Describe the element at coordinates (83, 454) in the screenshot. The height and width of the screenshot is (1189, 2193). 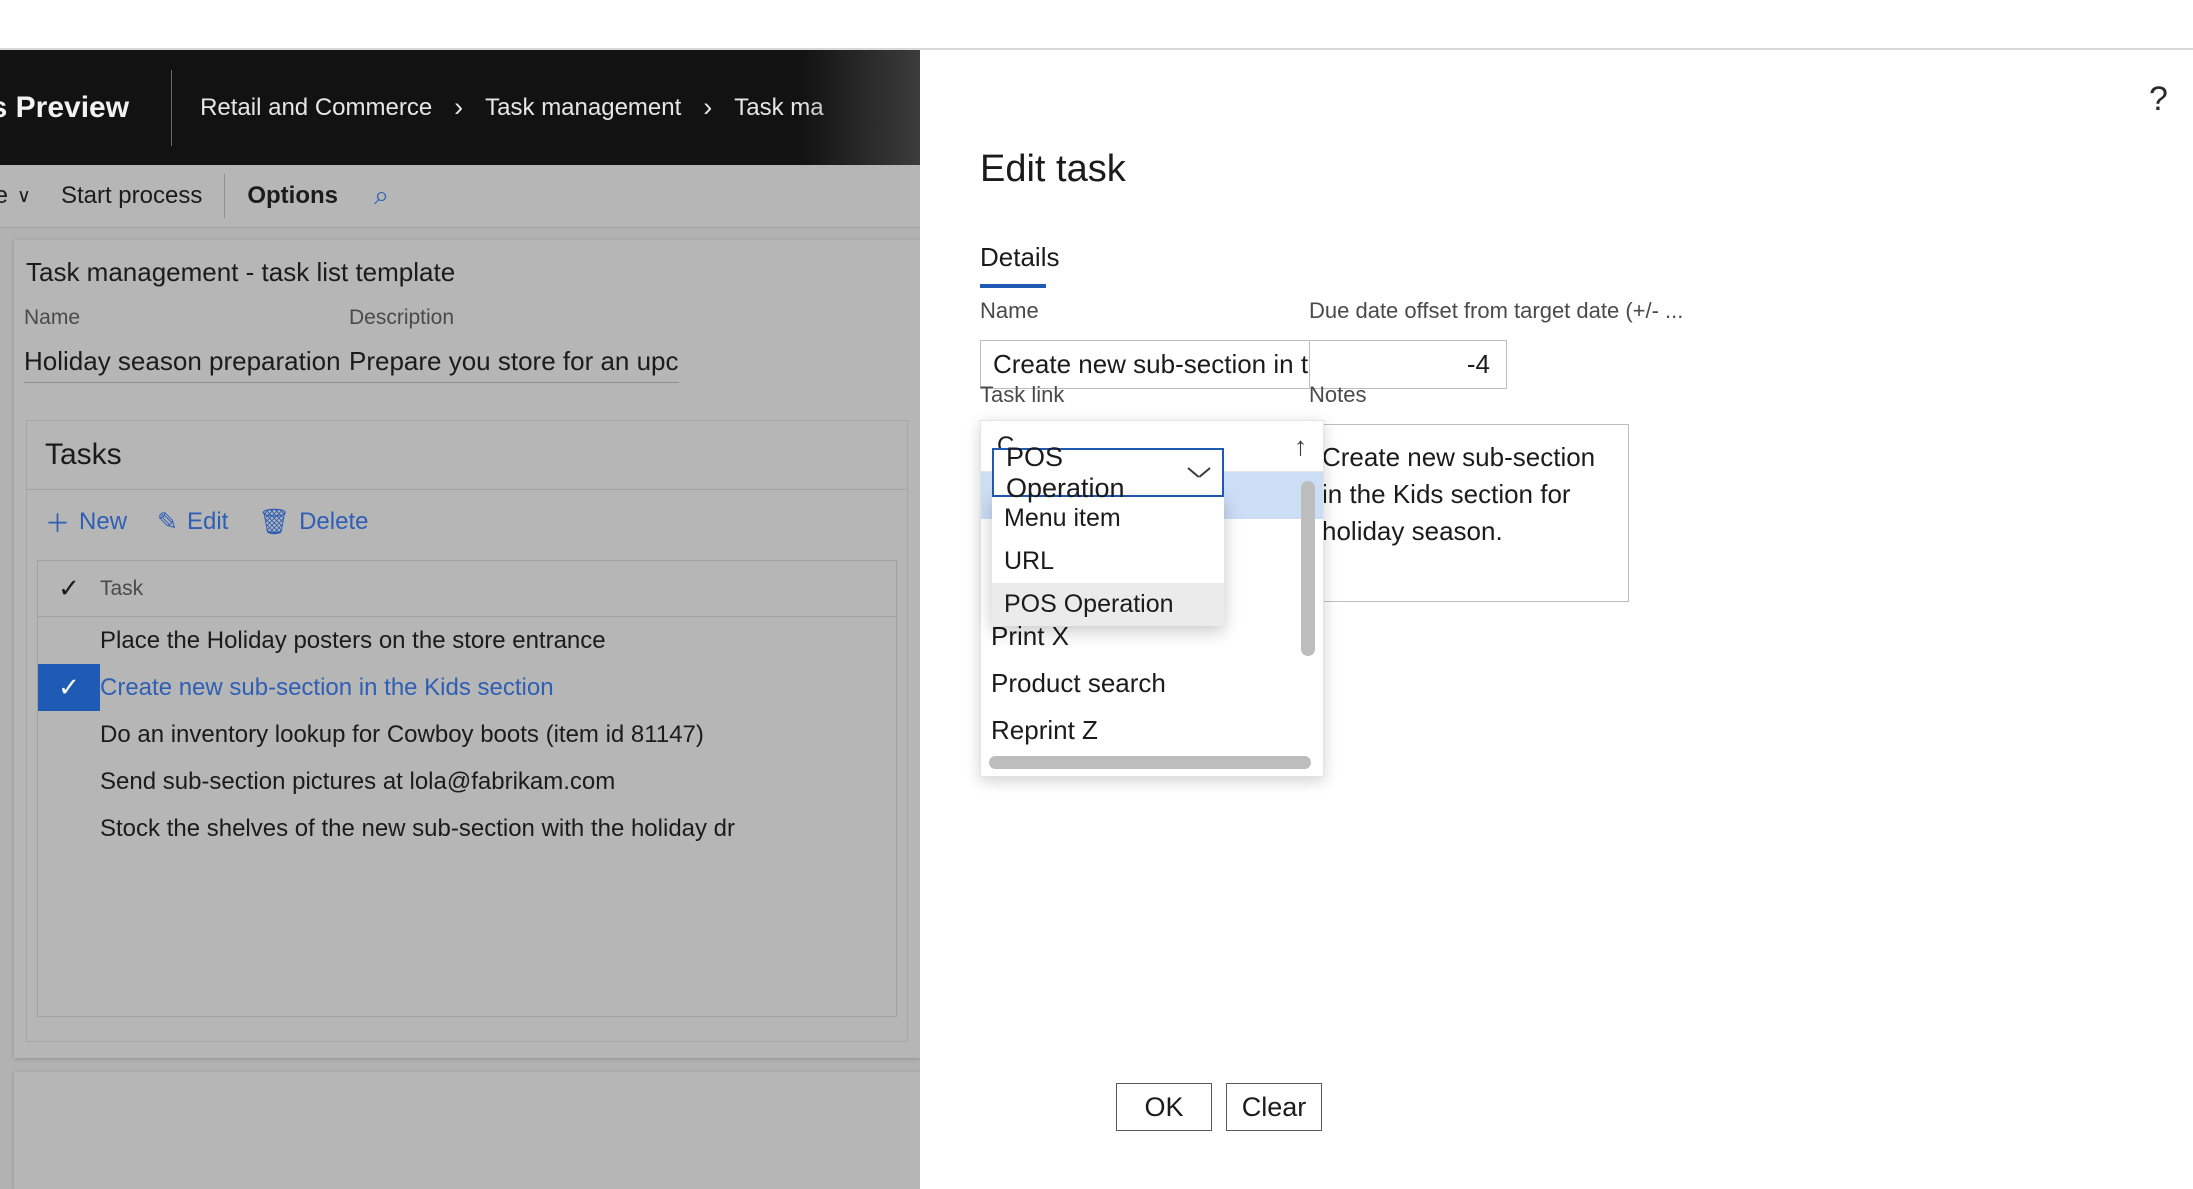
I see `tasks-section-title: Tasks` at that location.